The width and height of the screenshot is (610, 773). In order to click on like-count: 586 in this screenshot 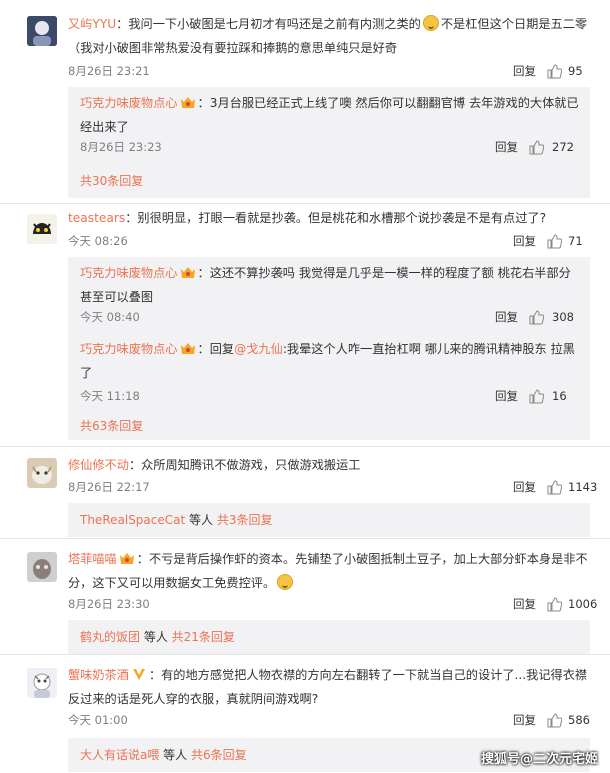, I will do `click(579, 720)`.